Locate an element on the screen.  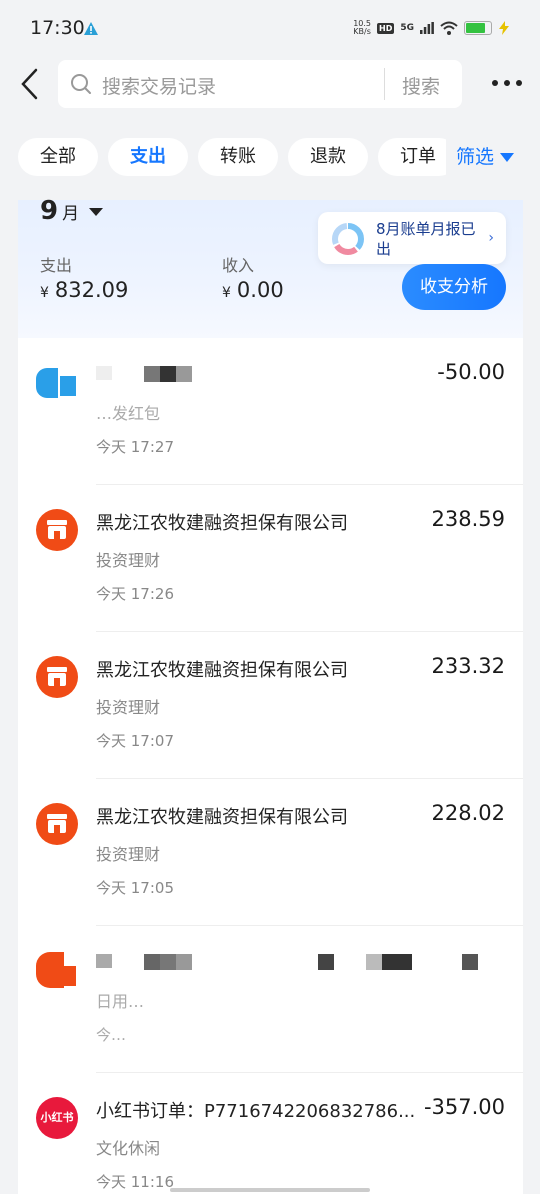
wifi-icon is located at coordinates (449, 28).